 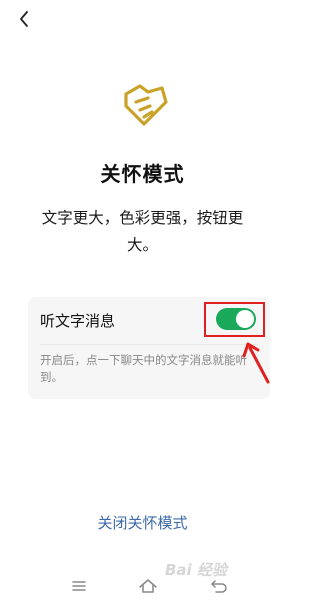 I want to click on heart-hand-icon, so click(x=146, y=105).